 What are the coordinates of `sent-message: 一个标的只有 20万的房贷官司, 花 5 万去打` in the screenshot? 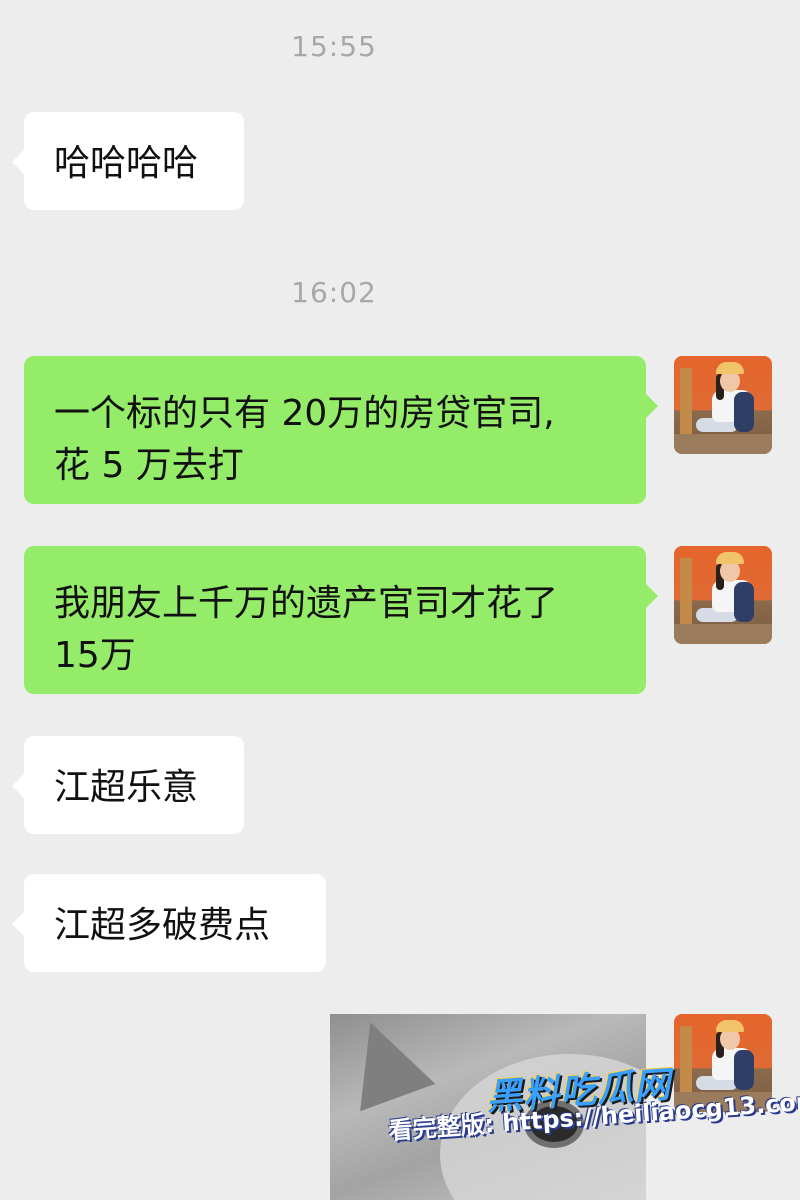 It's located at (341, 430).